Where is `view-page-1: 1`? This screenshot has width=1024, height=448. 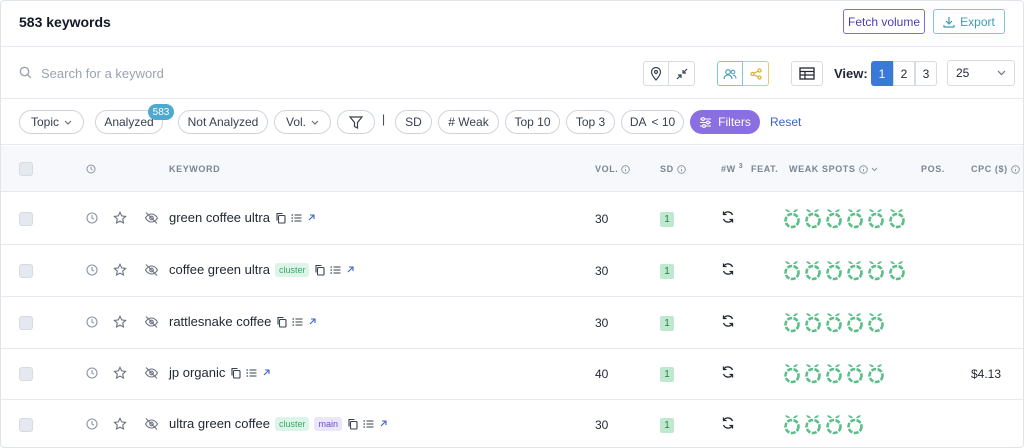
view-page-1: 1 is located at coordinates (882, 73).